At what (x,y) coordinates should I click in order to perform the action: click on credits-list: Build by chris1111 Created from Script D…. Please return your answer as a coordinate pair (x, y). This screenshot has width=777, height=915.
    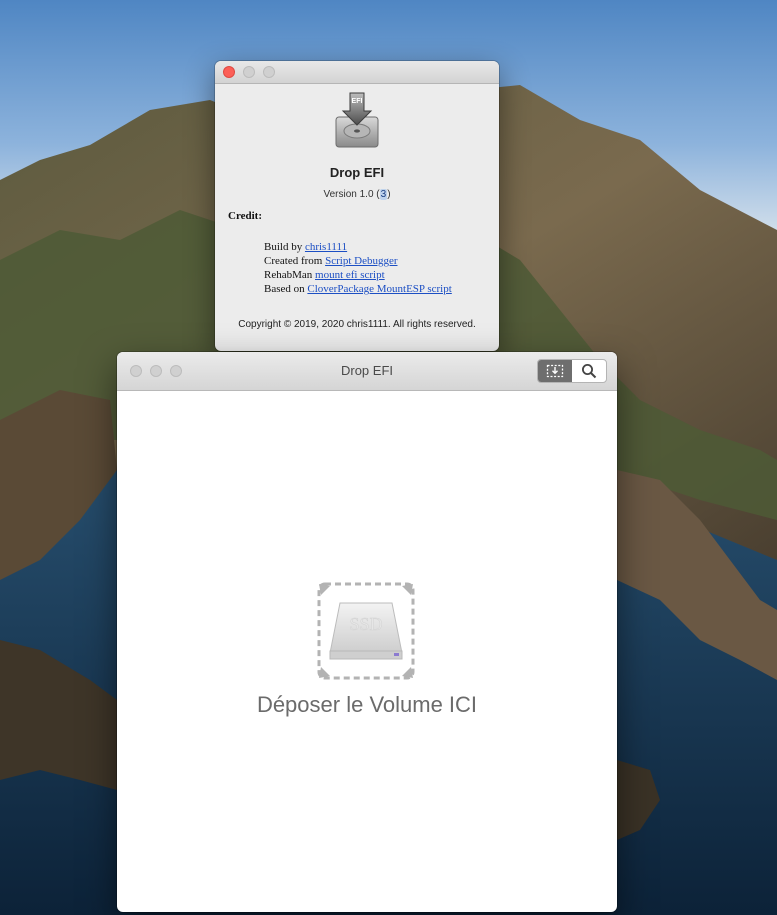
    Looking at the image, I should click on (358, 268).